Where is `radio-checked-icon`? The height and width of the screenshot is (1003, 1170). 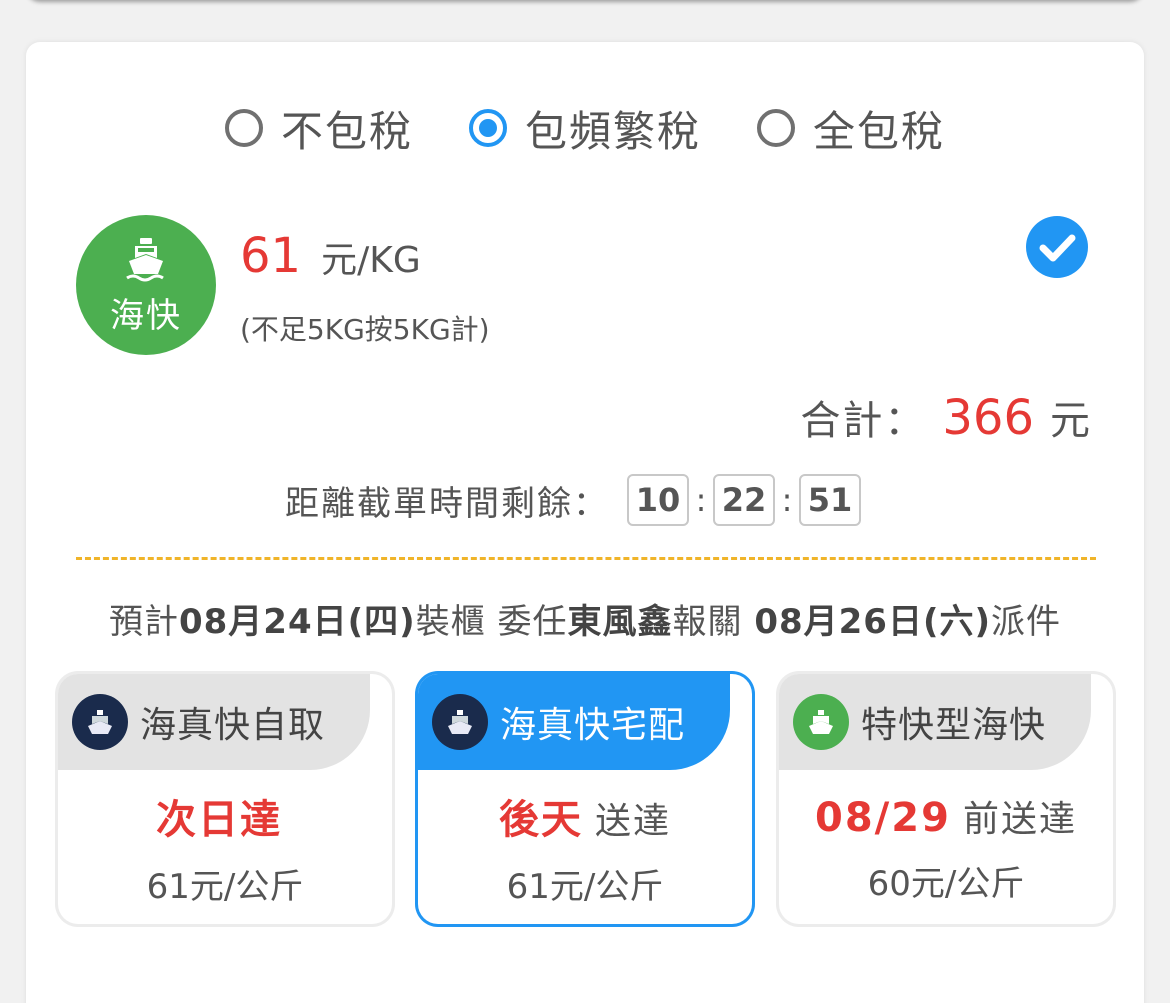
radio-checked-icon is located at coordinates (487, 128).